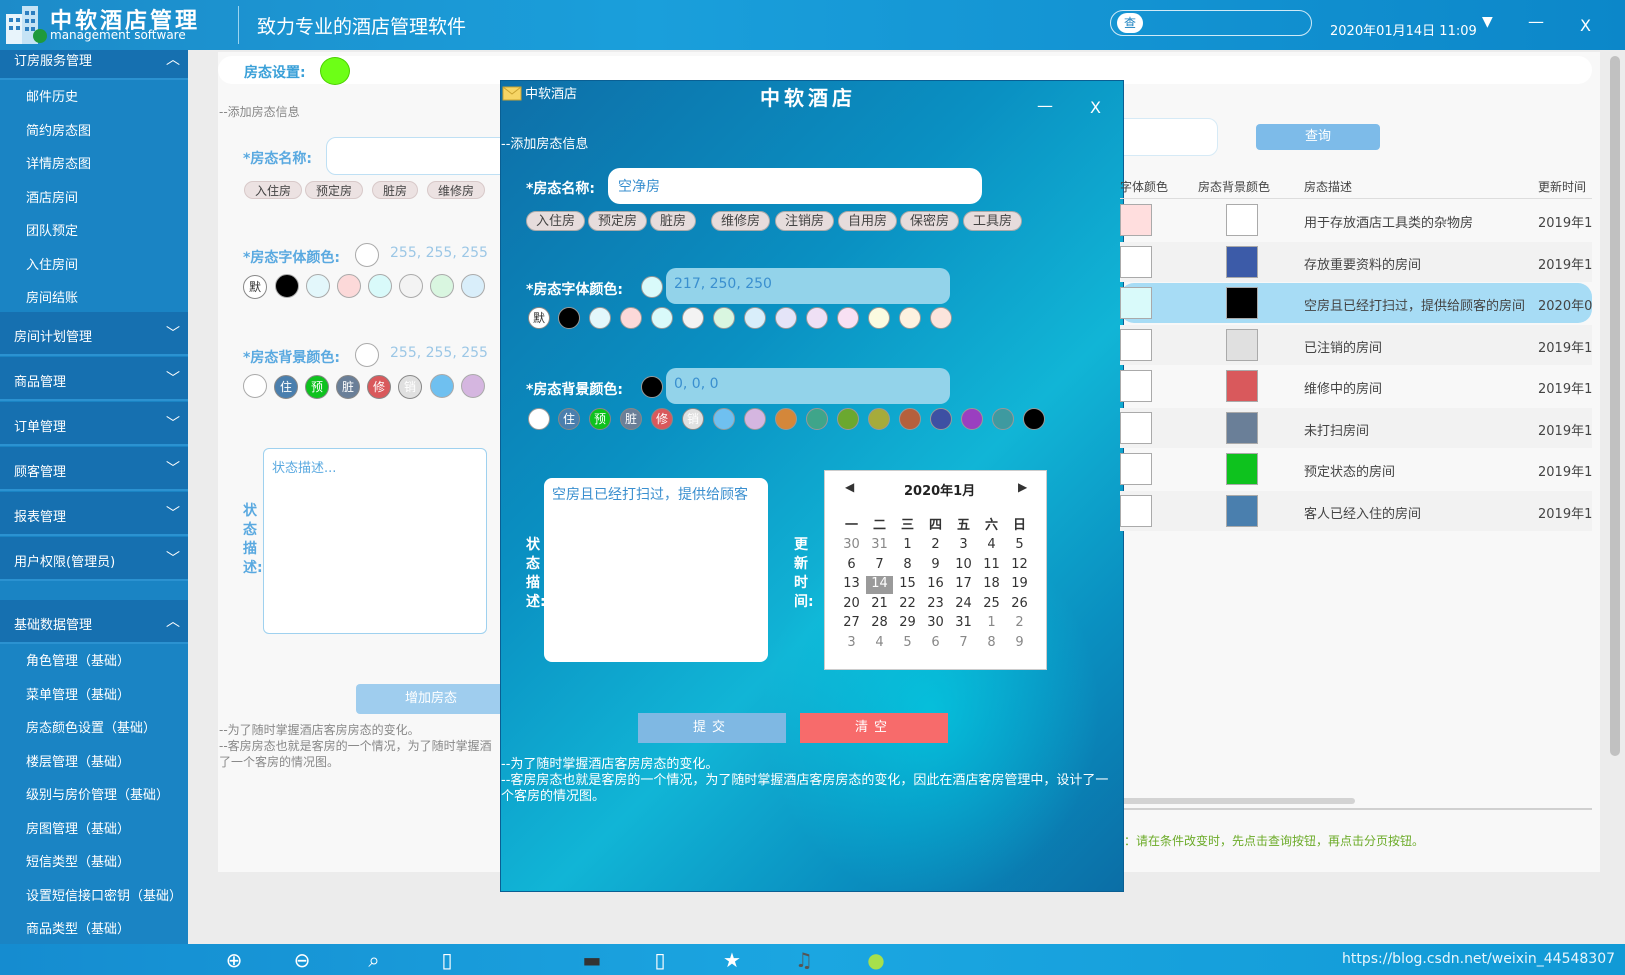 This screenshot has width=1625, height=975. I want to click on sidebar-item: 酒店房间, so click(52, 196).